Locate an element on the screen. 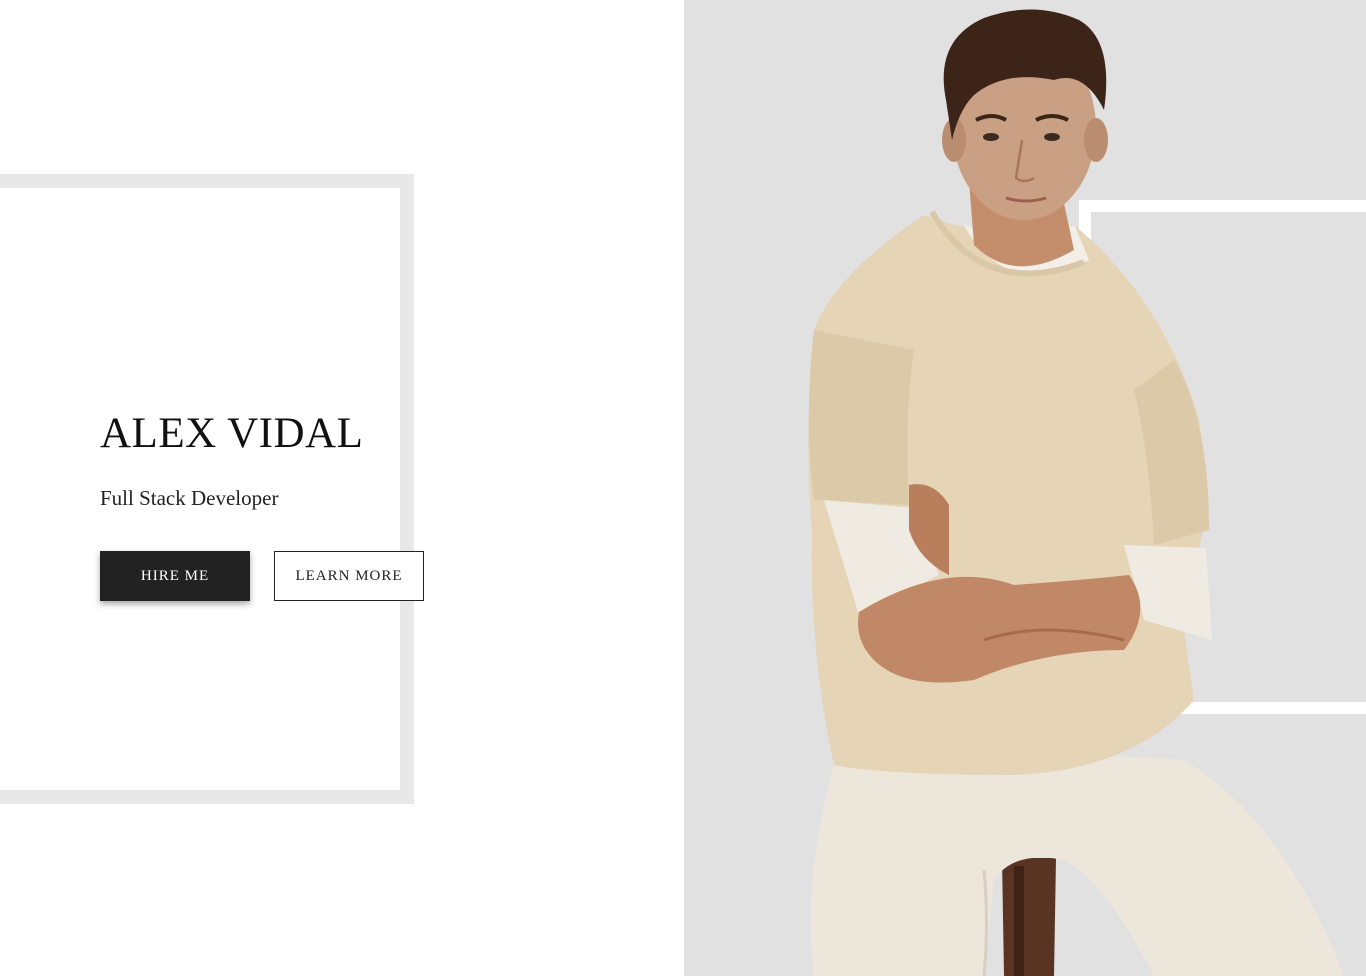 This screenshot has height=976, width=1366. hero-name: ALEX VIDAL is located at coordinates (232, 433).